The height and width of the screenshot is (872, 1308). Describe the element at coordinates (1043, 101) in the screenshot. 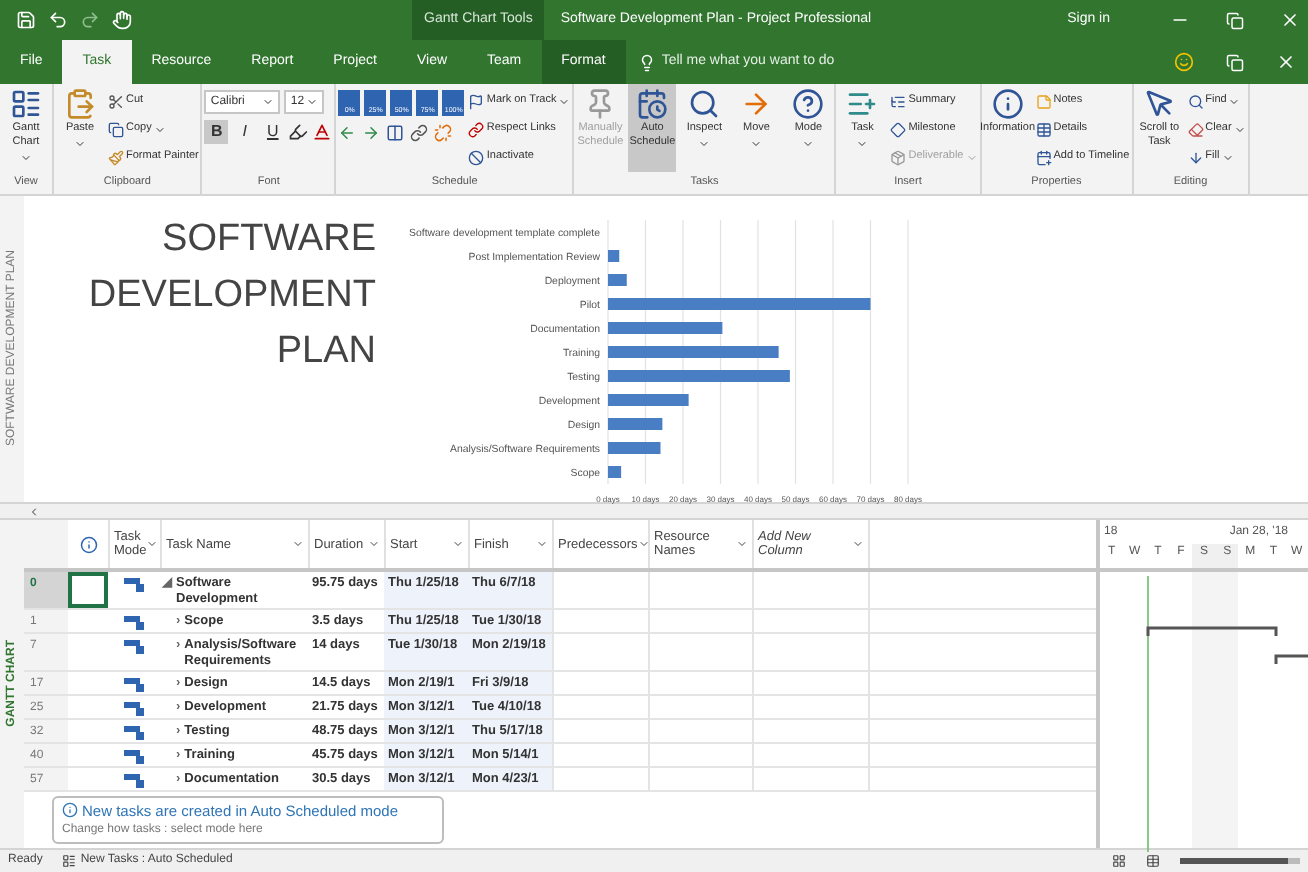

I see `note-icon` at that location.